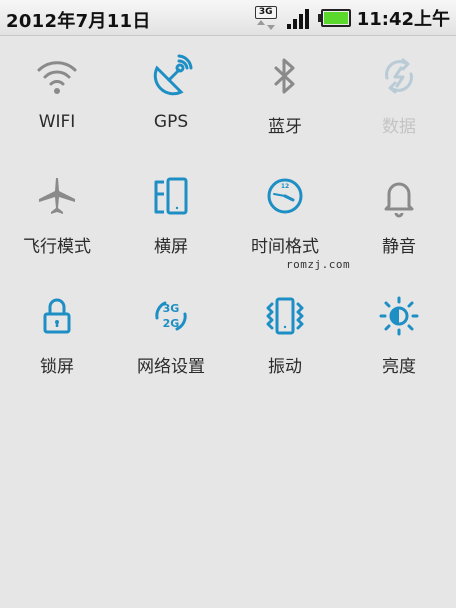 This screenshot has width=456, height=608. Describe the element at coordinates (285, 186) in the screenshot. I see `svg-text: 12` at that location.